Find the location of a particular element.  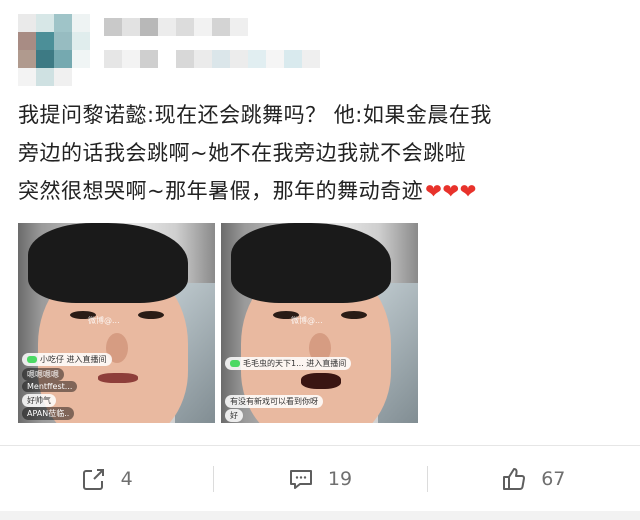

repost-count: 4 is located at coordinates (126, 478).